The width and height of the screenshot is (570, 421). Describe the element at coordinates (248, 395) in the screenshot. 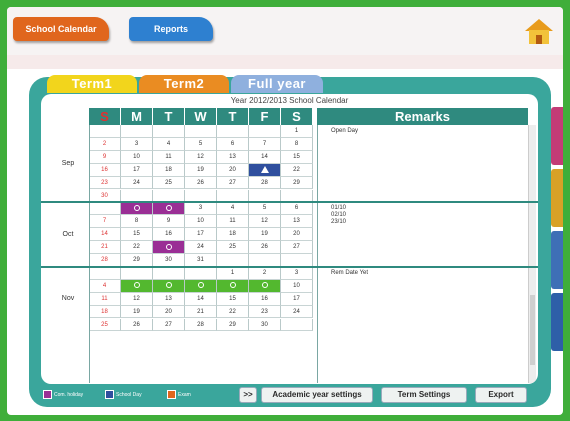

I see `next-button: >>` at that location.